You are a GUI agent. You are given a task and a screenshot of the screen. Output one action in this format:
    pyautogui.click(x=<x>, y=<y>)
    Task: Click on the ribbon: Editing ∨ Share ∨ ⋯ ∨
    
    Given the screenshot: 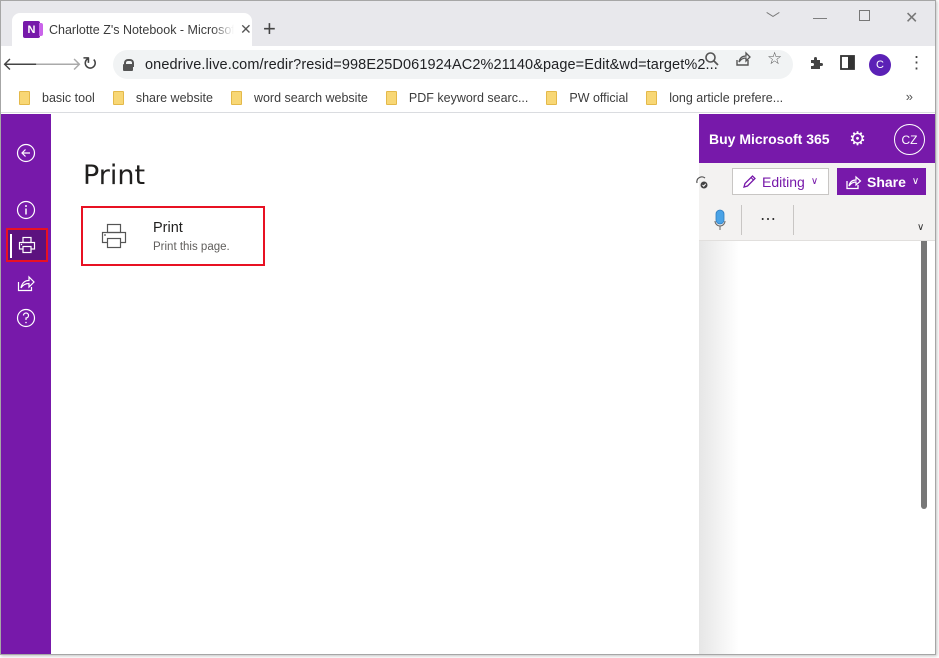 What is the action you would take?
    pyautogui.click(x=815, y=202)
    